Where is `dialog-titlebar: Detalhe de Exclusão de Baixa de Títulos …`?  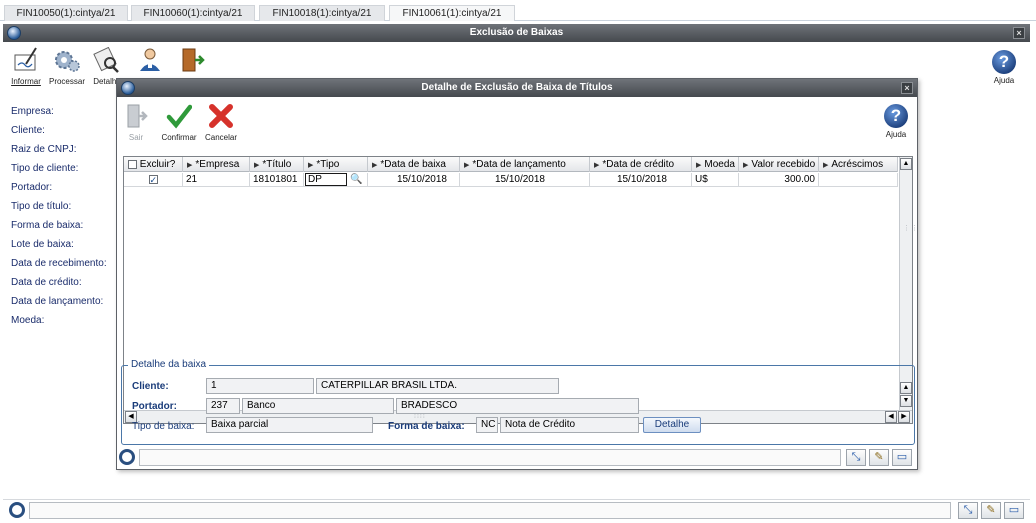 dialog-titlebar: Detalhe de Exclusão de Baixa de Títulos … is located at coordinates (517, 88).